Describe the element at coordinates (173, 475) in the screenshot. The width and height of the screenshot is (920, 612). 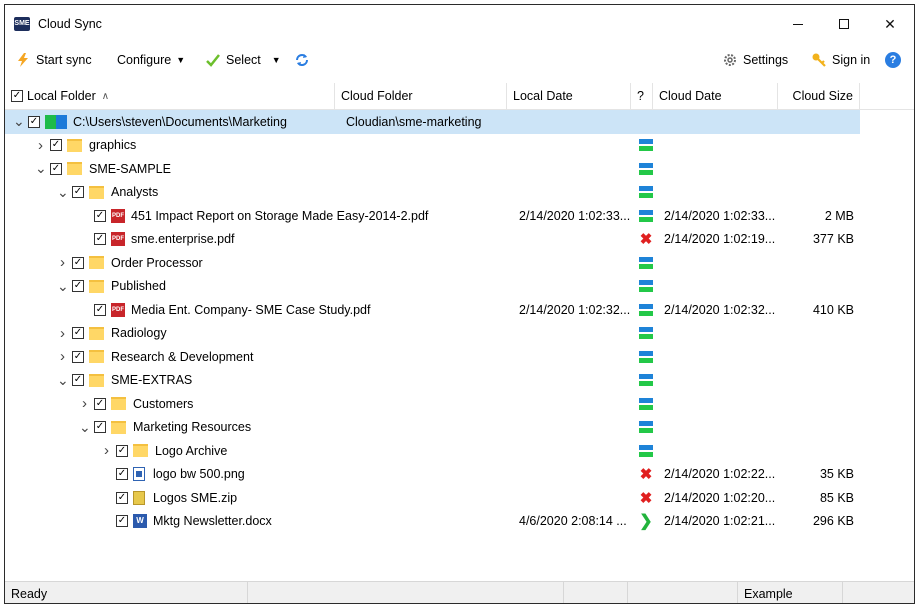
I see `local-folder-cell: ✓ logo bw 500.png` at that location.